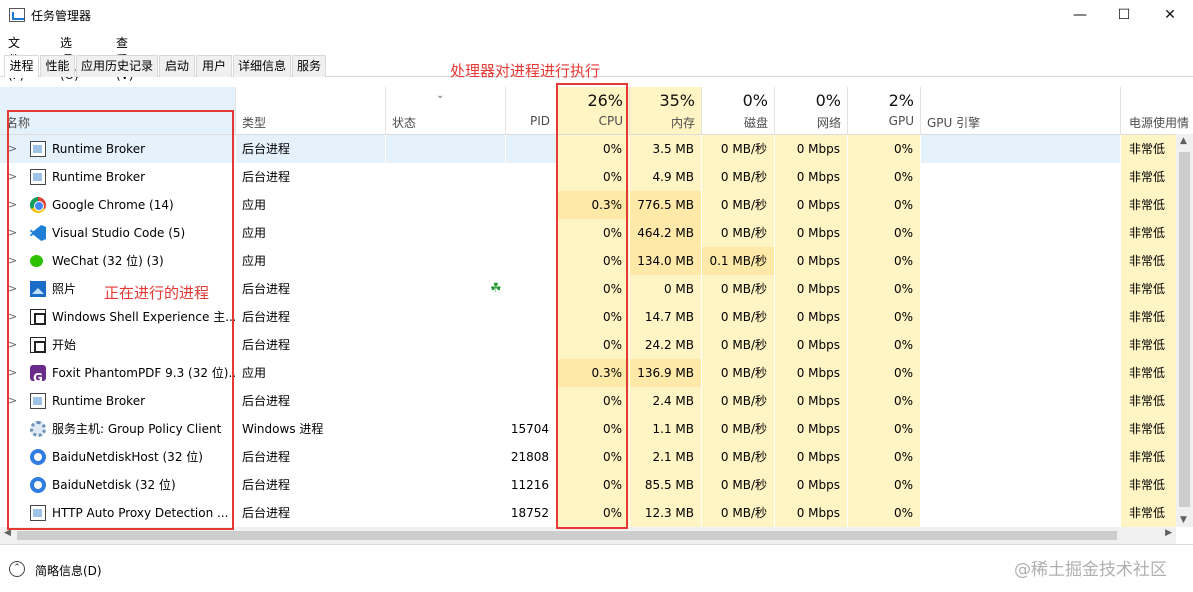  What do you see at coordinates (828, 123) in the screenshot?
I see `column-label-network: 网络` at bounding box center [828, 123].